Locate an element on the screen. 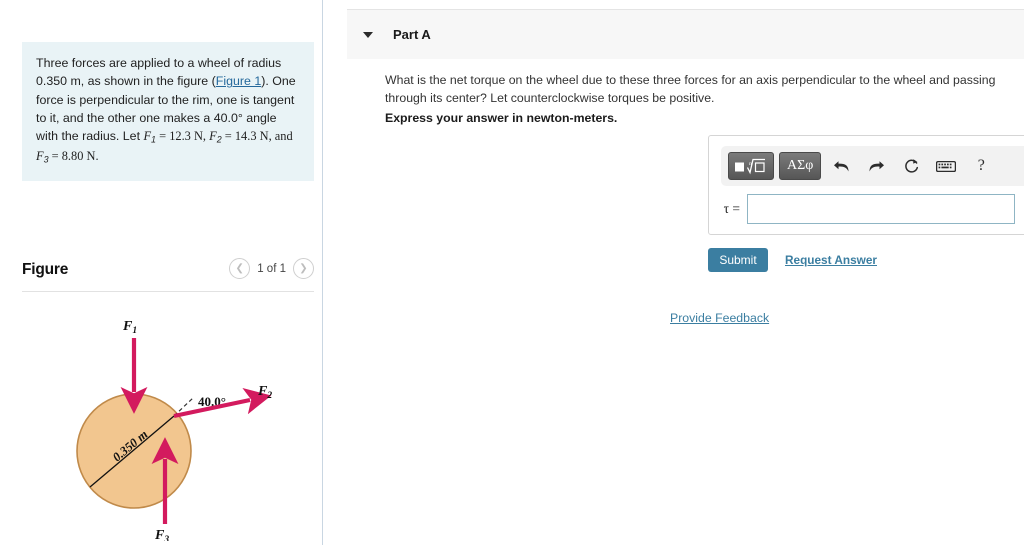 The width and height of the screenshot is (1024, 545). math-template-icon: n is located at coordinates (751, 166).